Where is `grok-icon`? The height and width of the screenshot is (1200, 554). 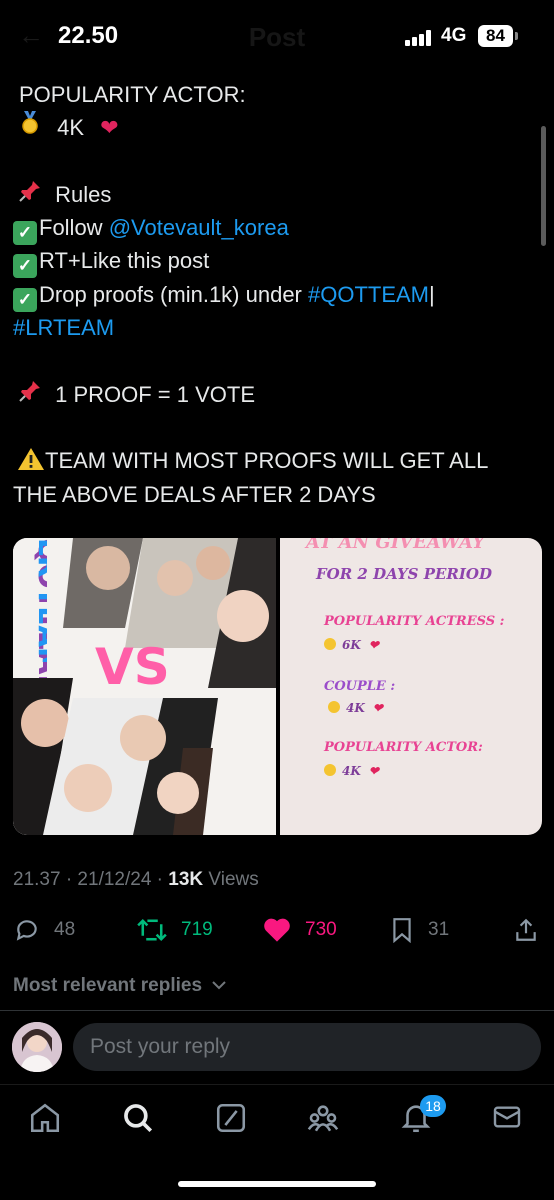
grok-icon is located at coordinates (231, 1118).